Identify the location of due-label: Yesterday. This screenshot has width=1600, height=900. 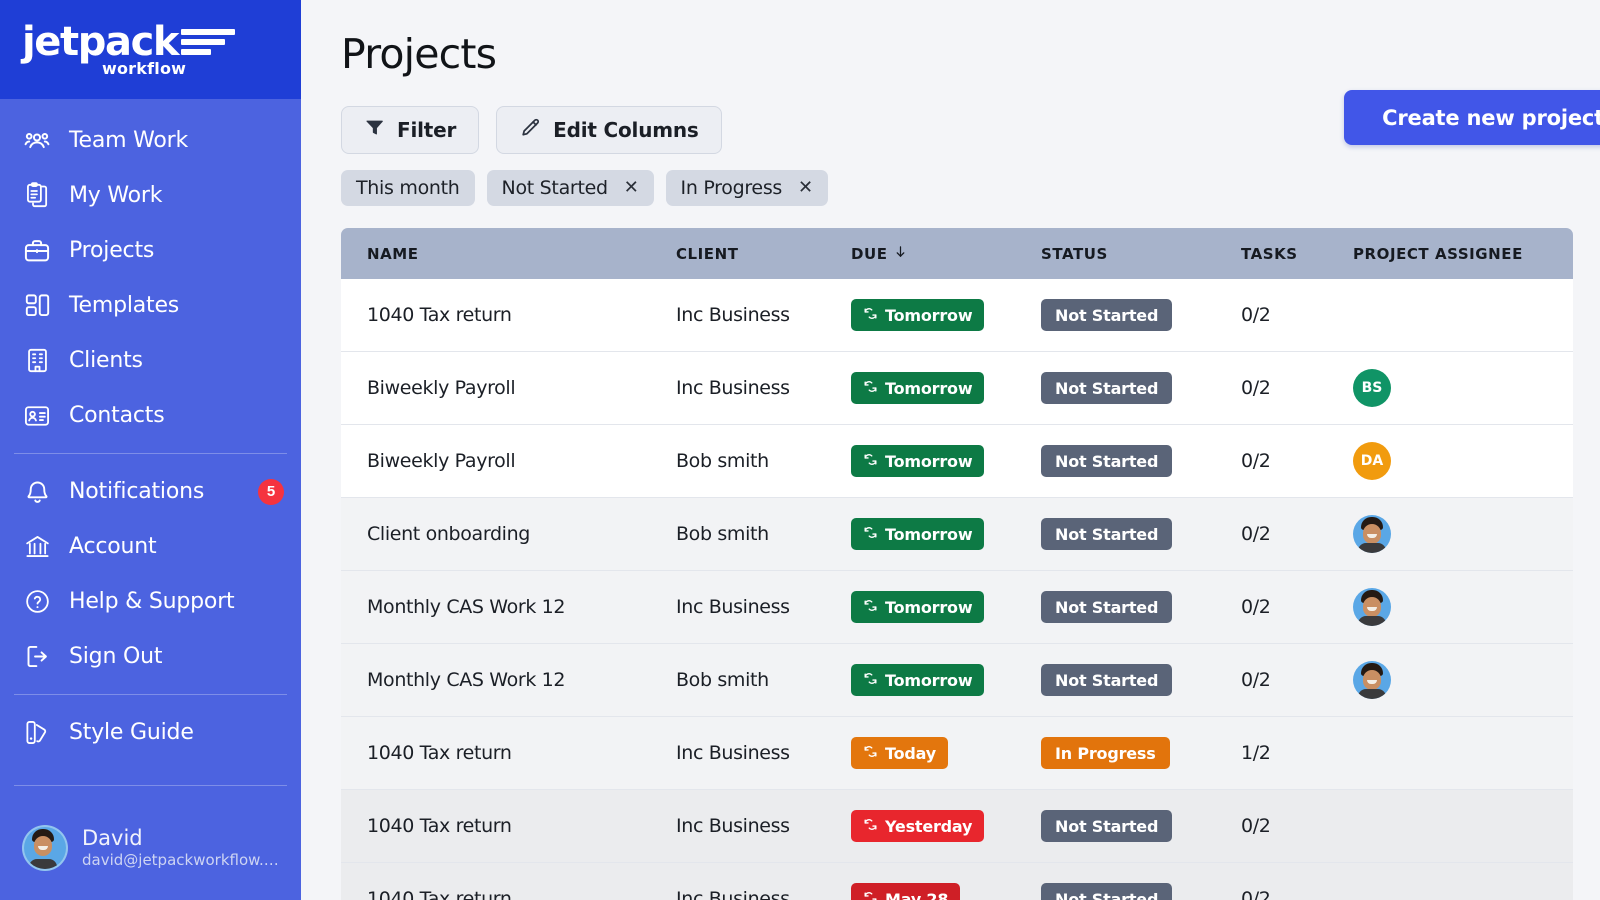
(929, 826).